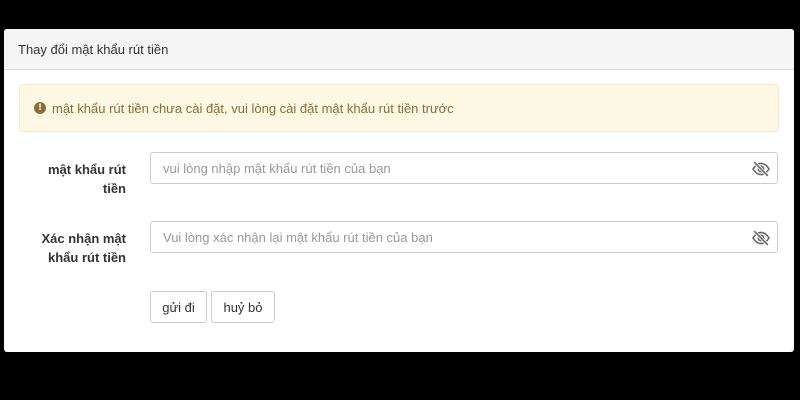 The image size is (800, 400). I want to click on submit-button: gửi đi, so click(178, 307).